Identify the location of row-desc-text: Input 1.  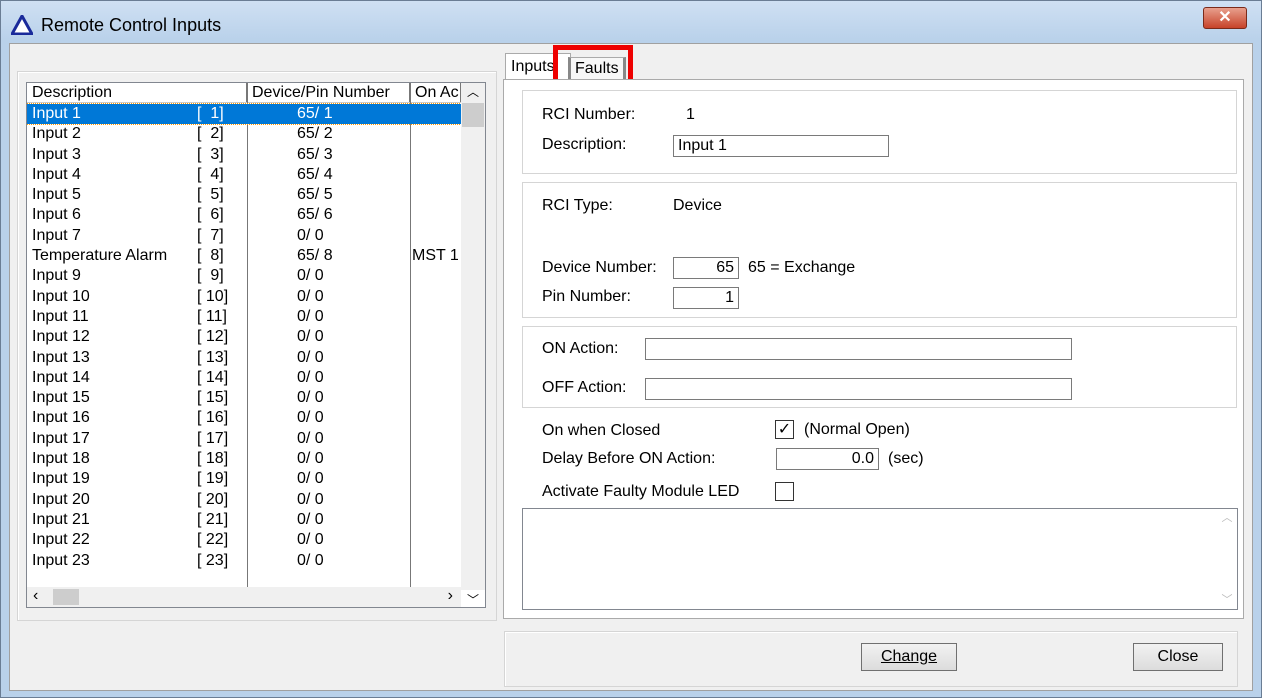
(56, 113).